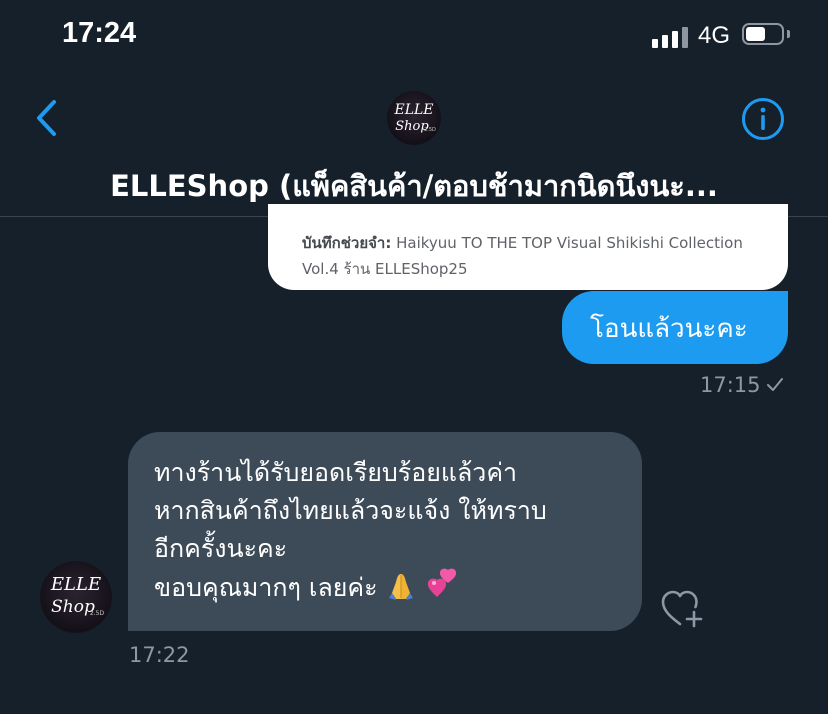 This screenshot has width=828, height=714. Describe the element at coordinates (675, 327) in the screenshot. I see `outgoing-message-bubble: โอนแล้วนะคะ` at that location.